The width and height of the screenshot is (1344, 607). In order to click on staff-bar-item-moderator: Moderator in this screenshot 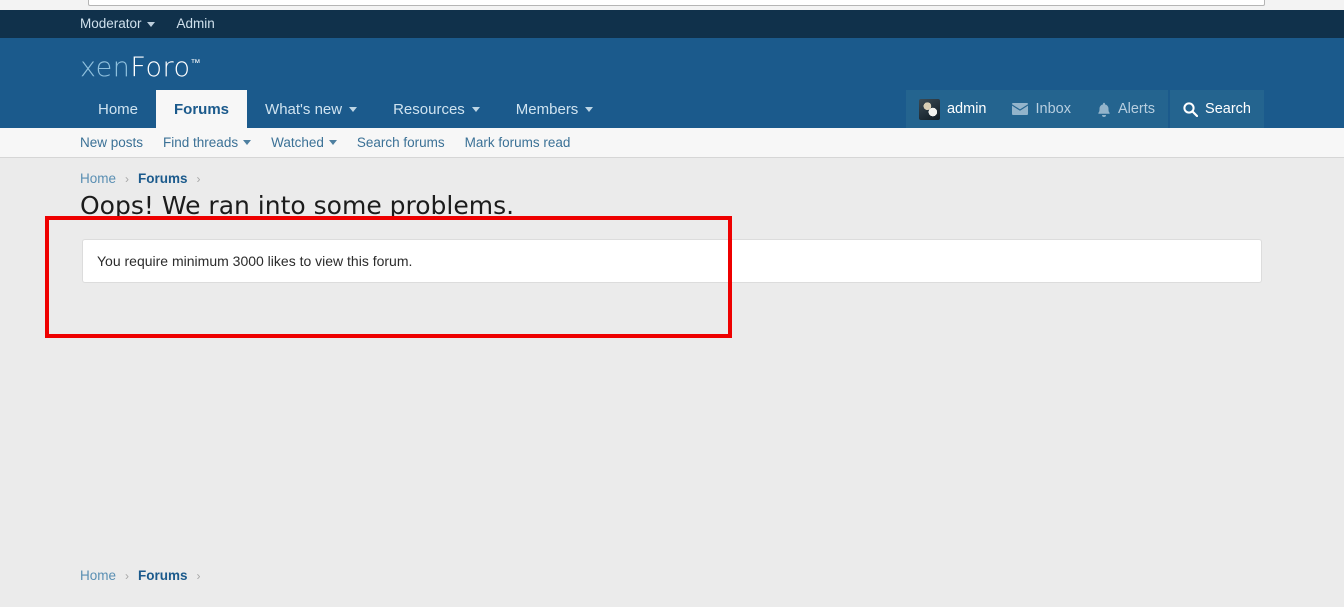, I will do `click(117, 24)`.